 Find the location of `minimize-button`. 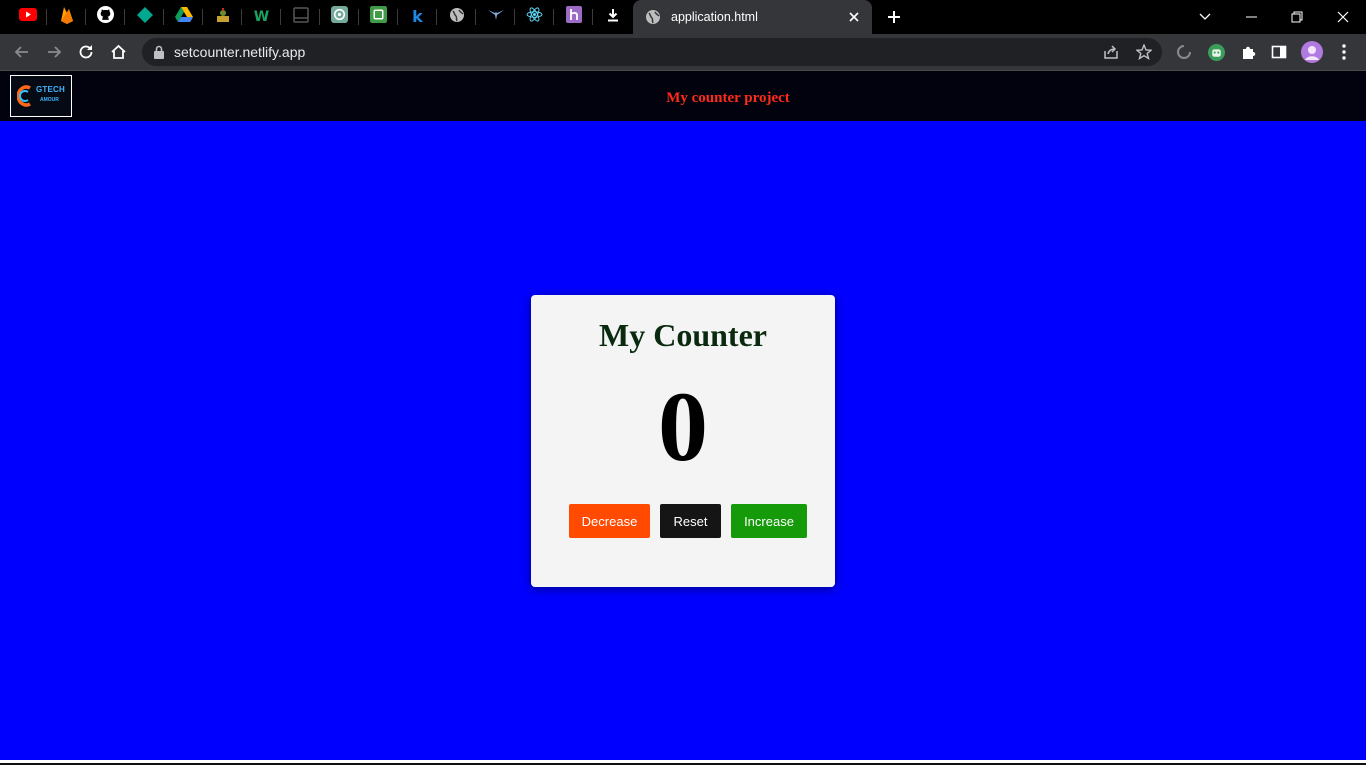

minimize-button is located at coordinates (1251, 17).